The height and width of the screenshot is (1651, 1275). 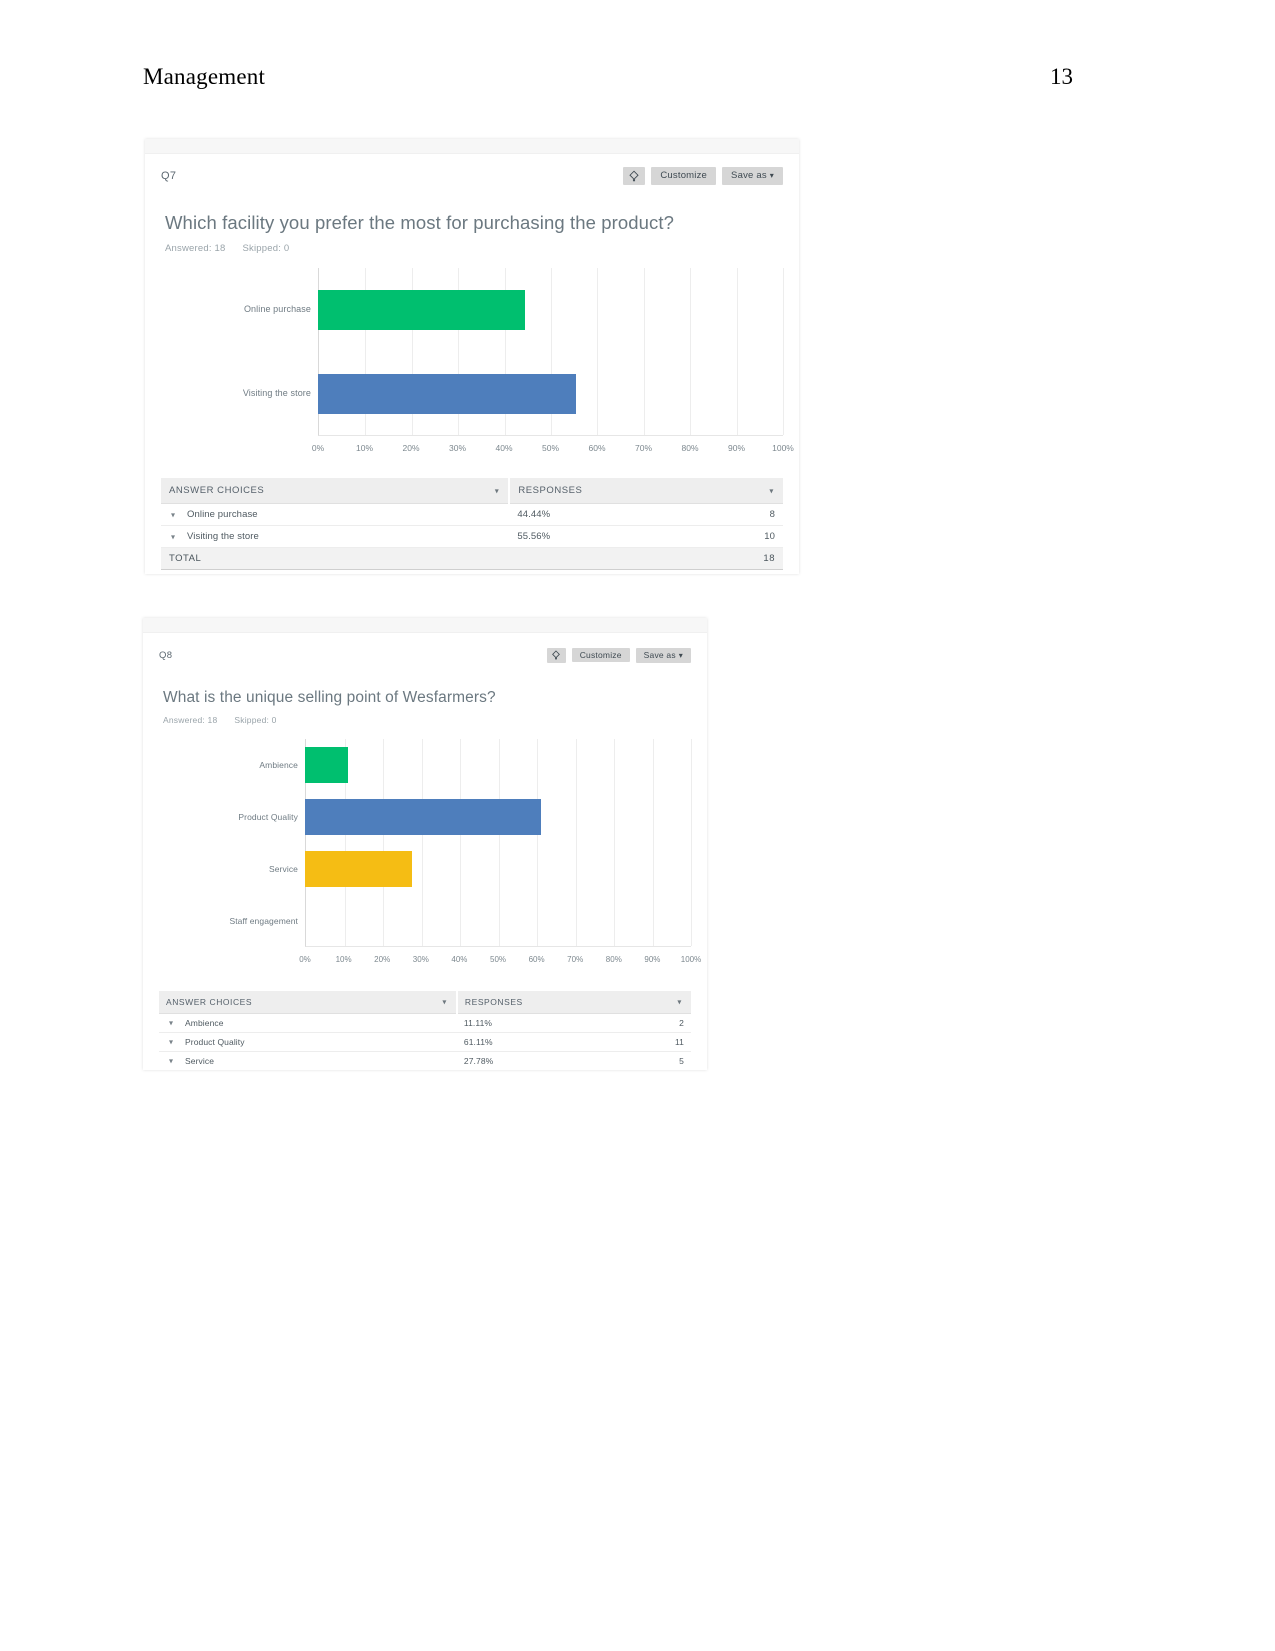 What do you see at coordinates (278, 764) in the screenshot?
I see `chart-bar-label: Ambience` at bounding box center [278, 764].